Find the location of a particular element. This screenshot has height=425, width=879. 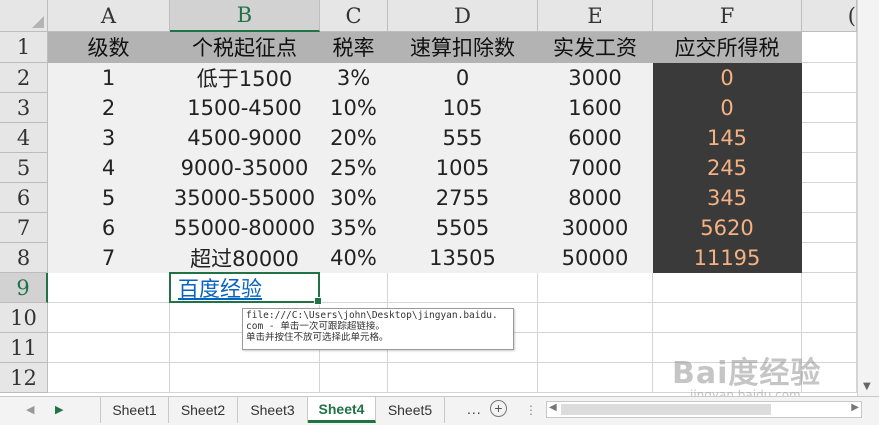

cell-f3: 0 is located at coordinates (727, 108).